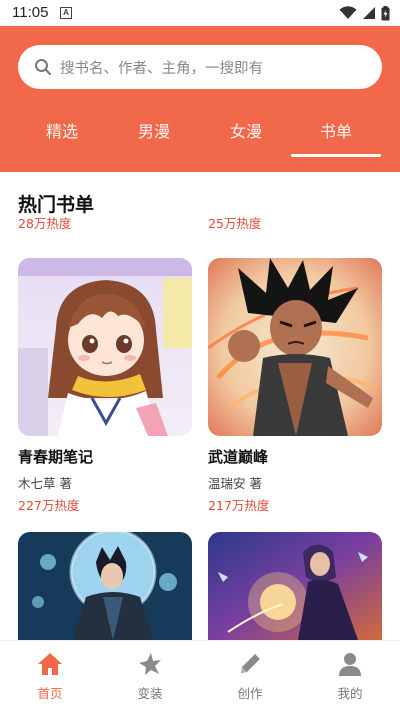 The height and width of the screenshot is (712, 400). I want to click on book-title: 武道巅峰, so click(238, 457).